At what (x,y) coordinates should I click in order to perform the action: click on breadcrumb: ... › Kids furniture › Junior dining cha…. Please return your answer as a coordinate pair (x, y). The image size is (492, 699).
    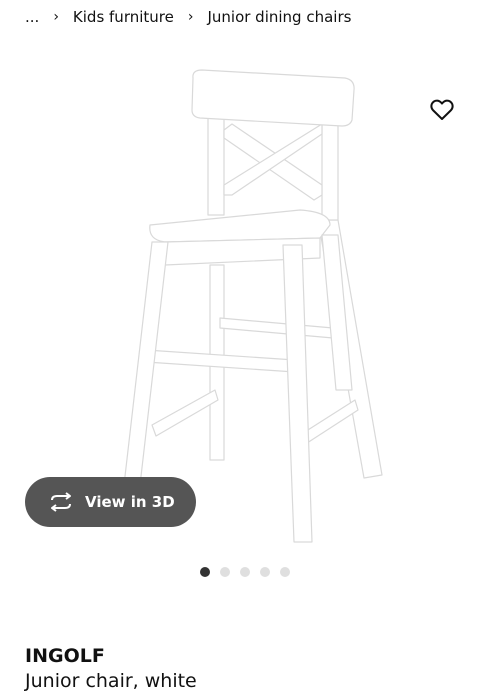
    Looking at the image, I should click on (188, 17).